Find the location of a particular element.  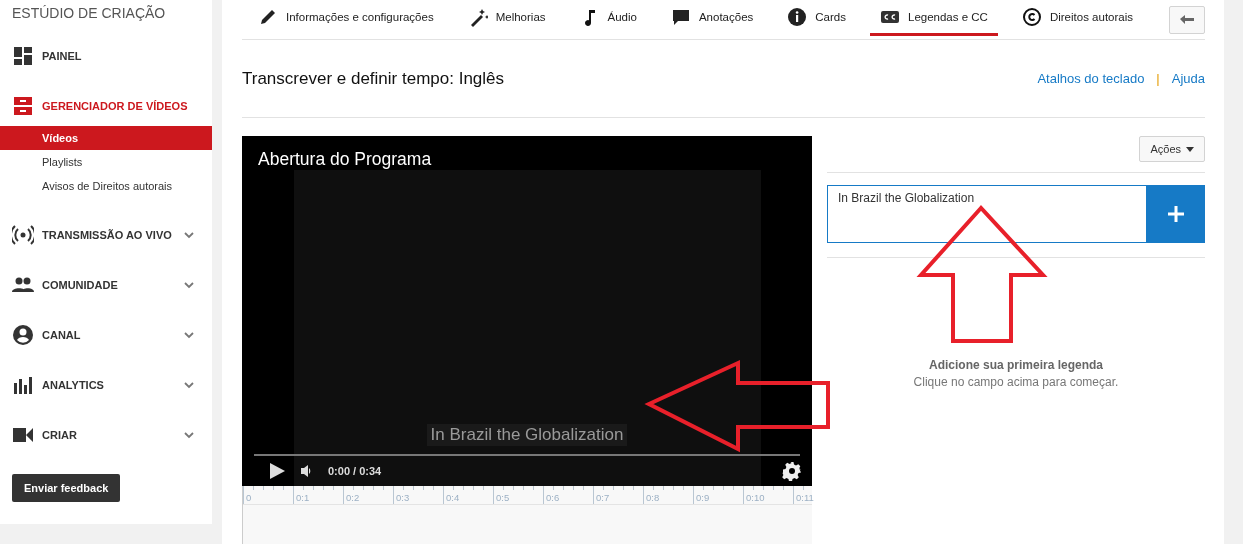

help-link: Ajuda is located at coordinates (1188, 78).